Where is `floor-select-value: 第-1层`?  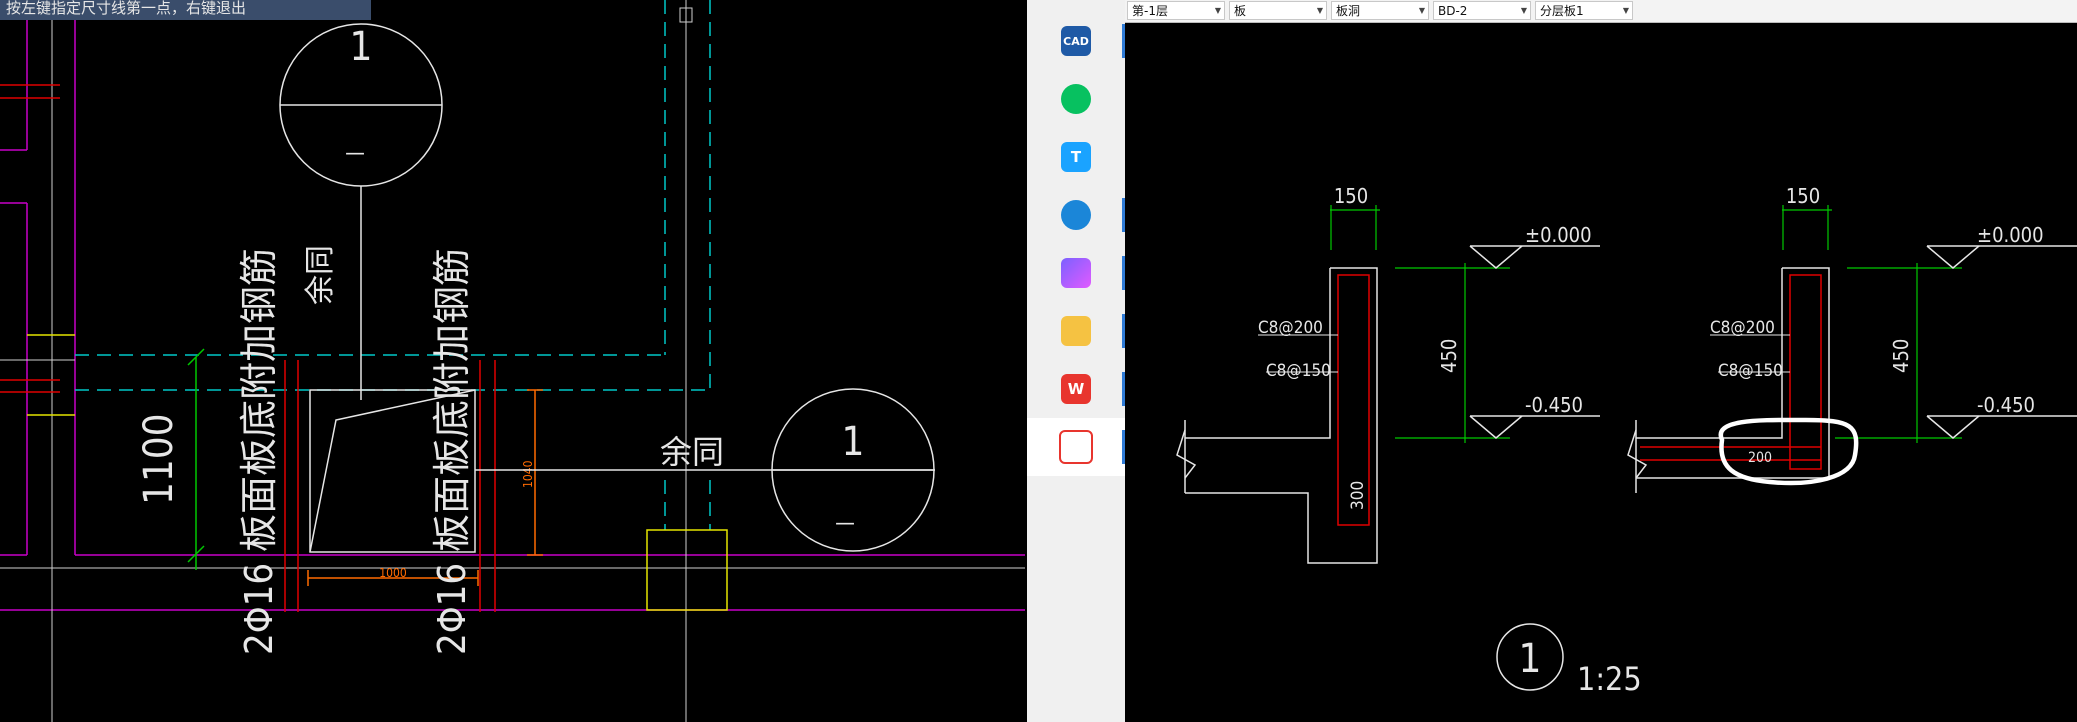
floor-select-value: 第-1层 is located at coordinates (1150, 11).